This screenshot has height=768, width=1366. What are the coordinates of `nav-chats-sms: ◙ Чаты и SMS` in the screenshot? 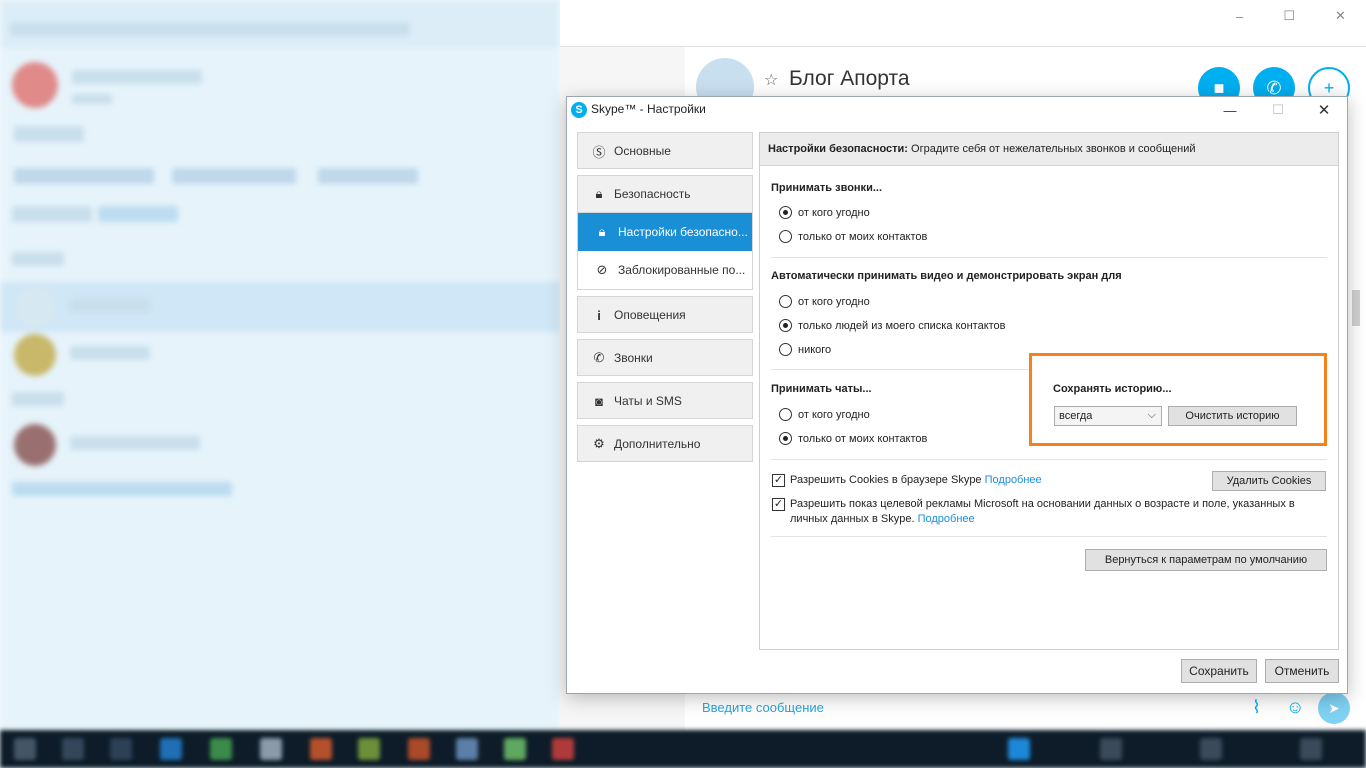 It's located at (665, 400).